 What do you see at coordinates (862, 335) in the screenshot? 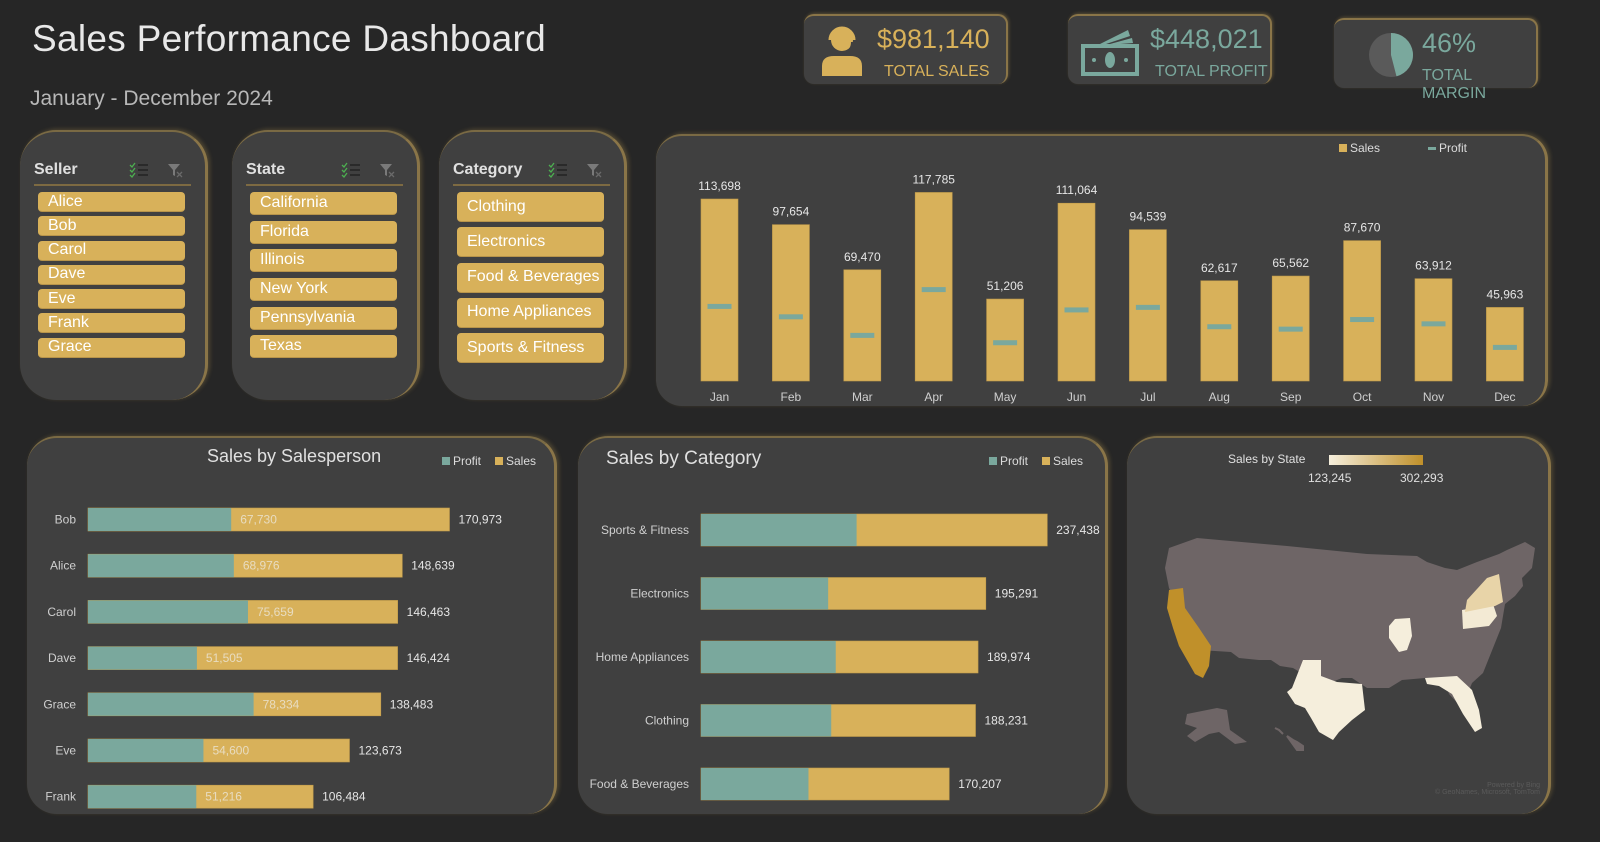
I see `profit-marker-mar` at bounding box center [862, 335].